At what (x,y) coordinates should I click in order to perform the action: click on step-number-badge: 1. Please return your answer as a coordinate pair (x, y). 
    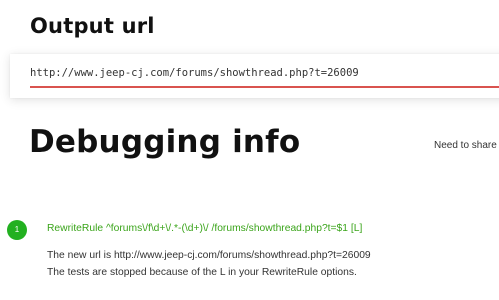
    Looking at the image, I should click on (17, 230).